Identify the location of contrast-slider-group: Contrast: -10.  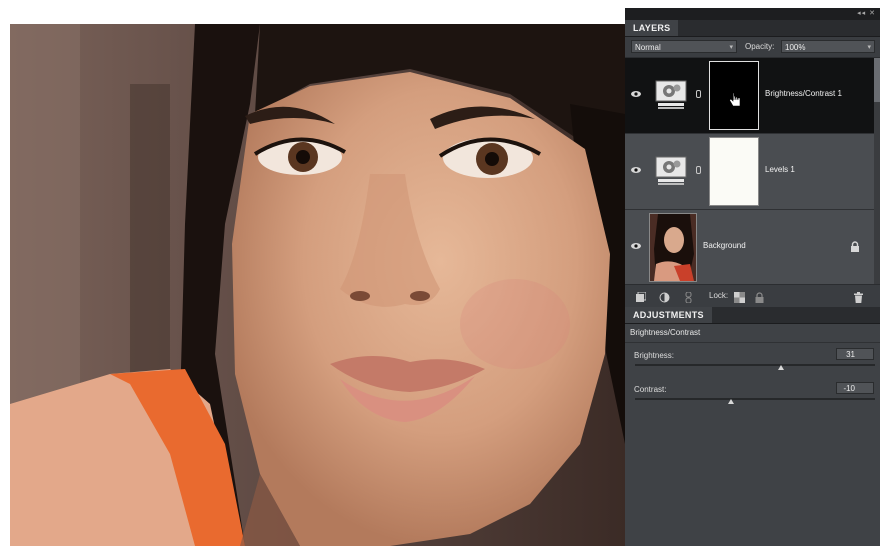
(752, 394).